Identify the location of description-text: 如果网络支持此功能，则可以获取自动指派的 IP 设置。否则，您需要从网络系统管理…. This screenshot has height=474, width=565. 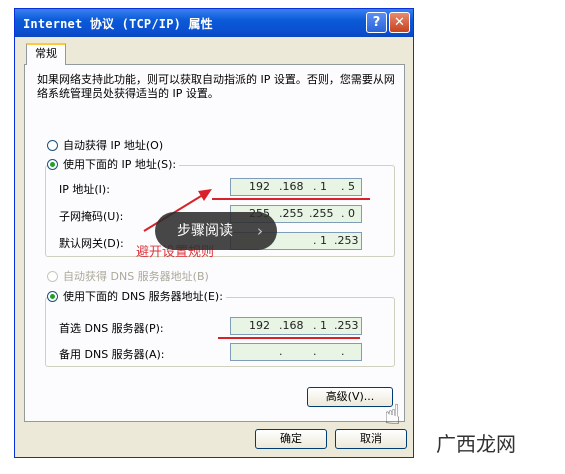
(216, 86).